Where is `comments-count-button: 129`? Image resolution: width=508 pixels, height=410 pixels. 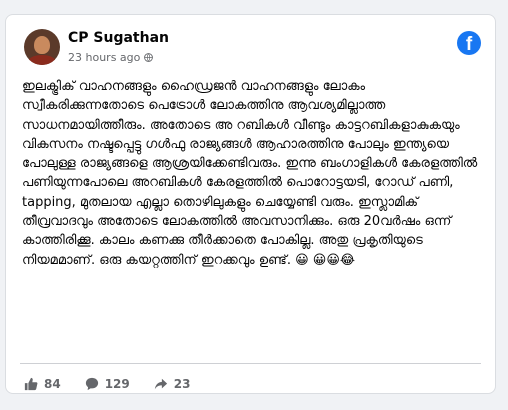 comments-count-button: 129 is located at coordinates (107, 384).